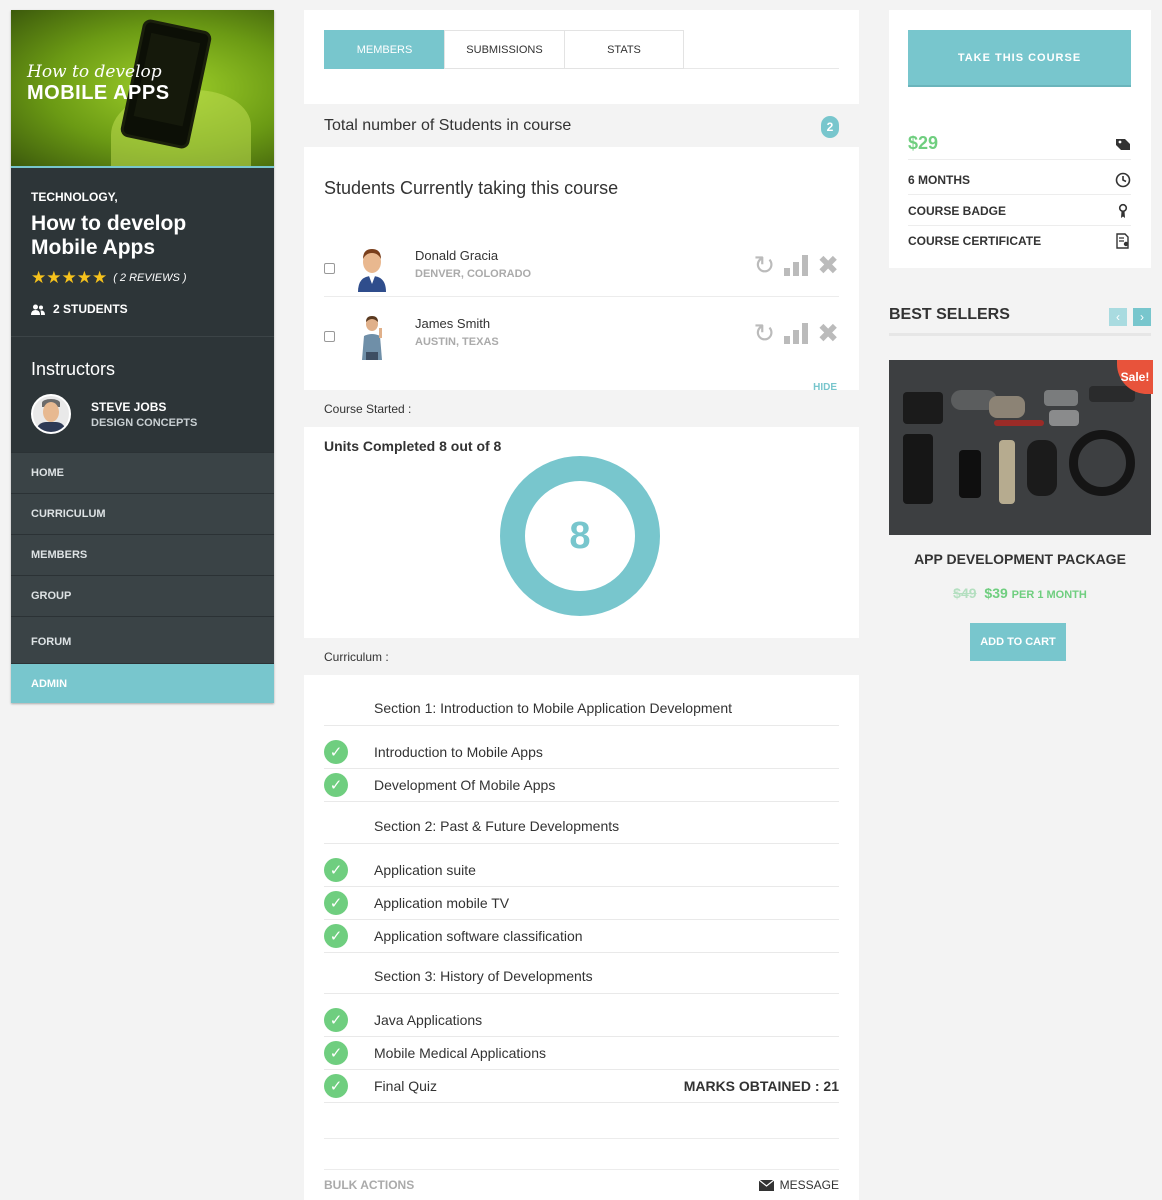 The image size is (1162, 1200). What do you see at coordinates (142, 554) in the screenshot?
I see `nav-members: MEMBERS` at bounding box center [142, 554].